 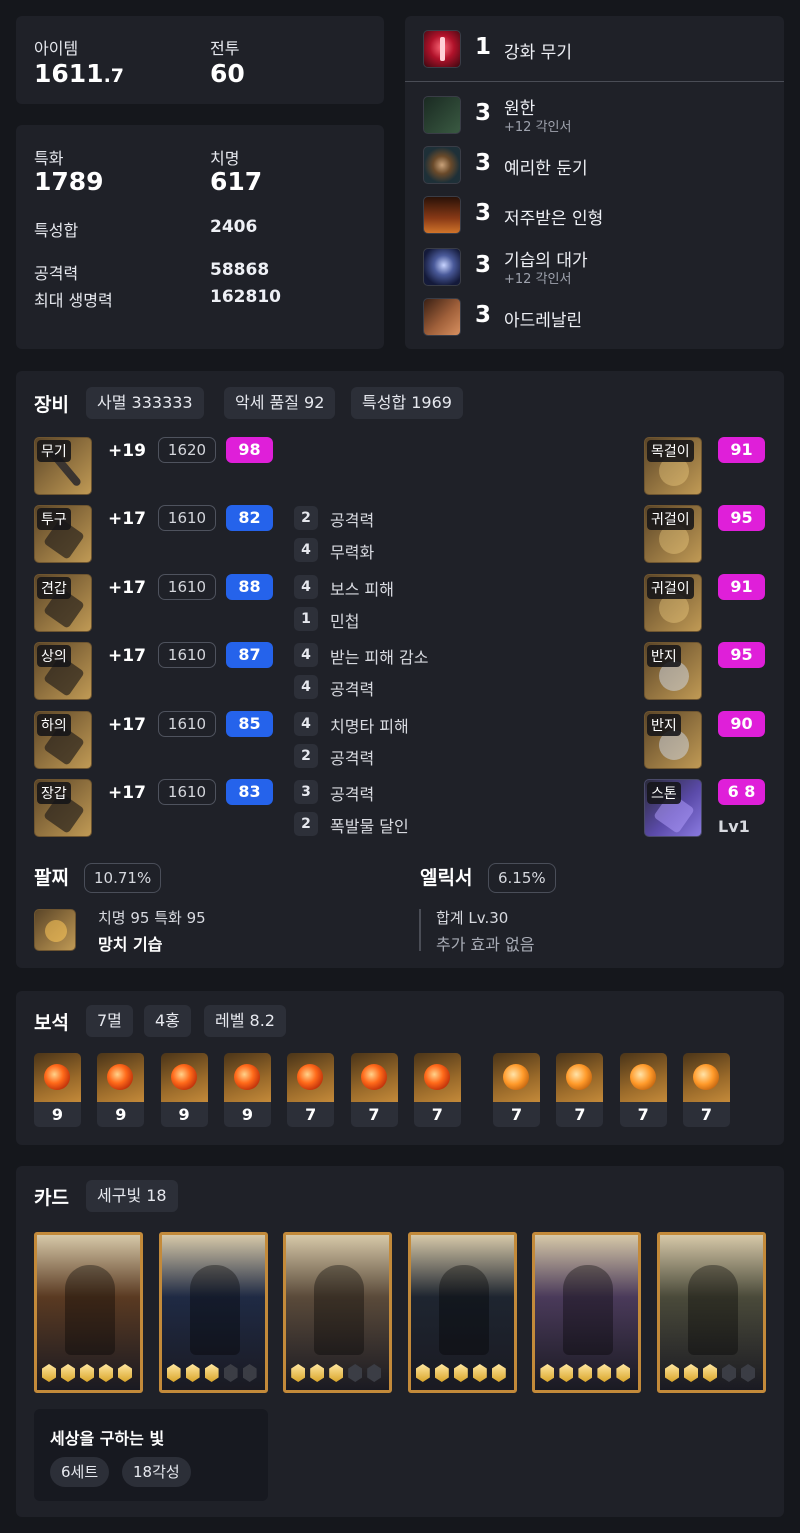 What do you see at coordinates (442, 215) in the screenshot?
I see `cursed-doll-icon` at bounding box center [442, 215].